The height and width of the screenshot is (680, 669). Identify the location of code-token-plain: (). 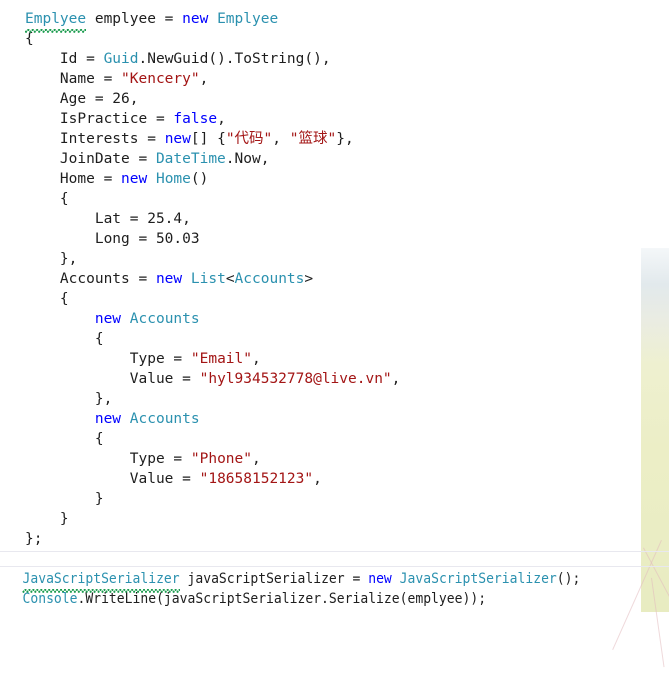
(199, 179).